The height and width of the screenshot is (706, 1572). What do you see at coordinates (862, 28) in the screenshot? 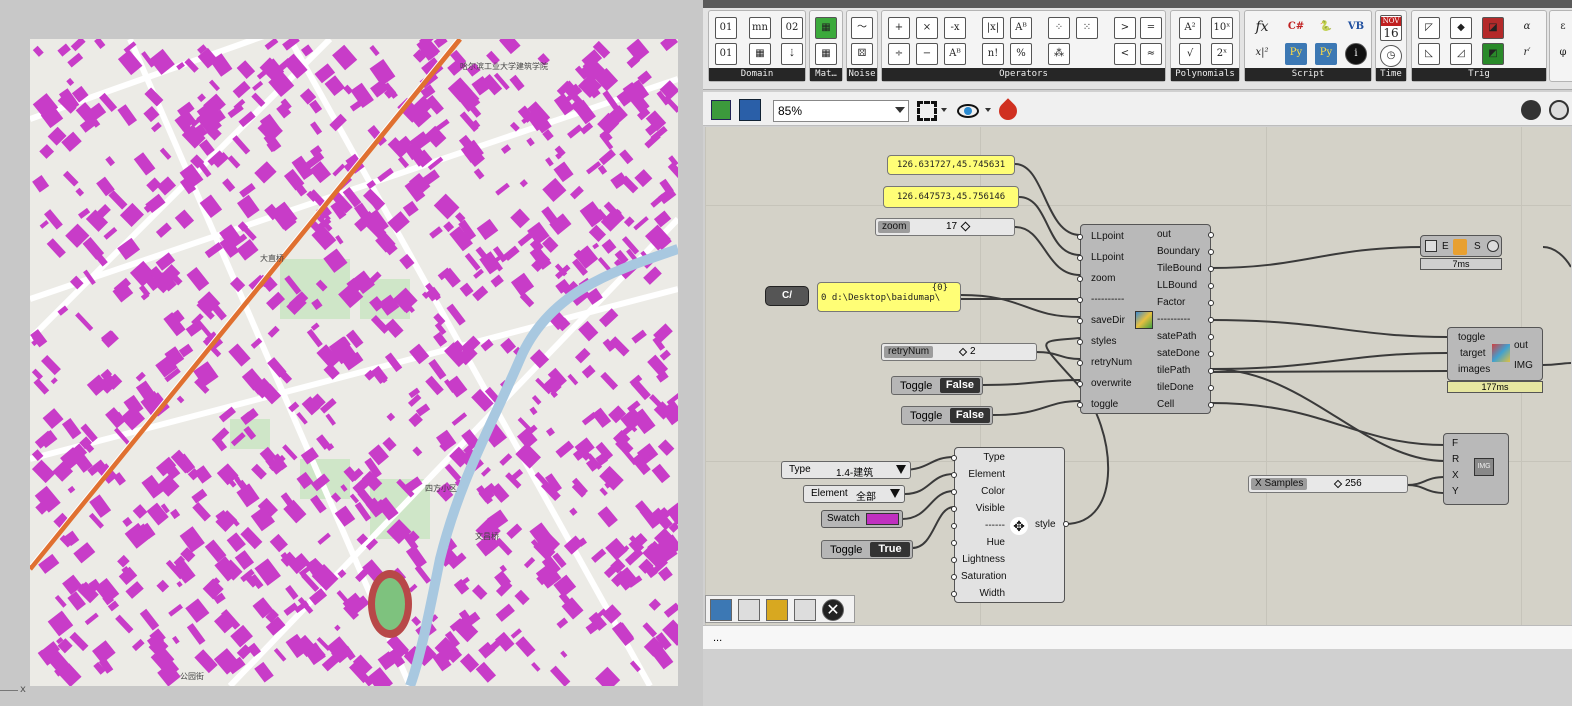
I see `noise-graph-icon: 〜` at bounding box center [862, 28].